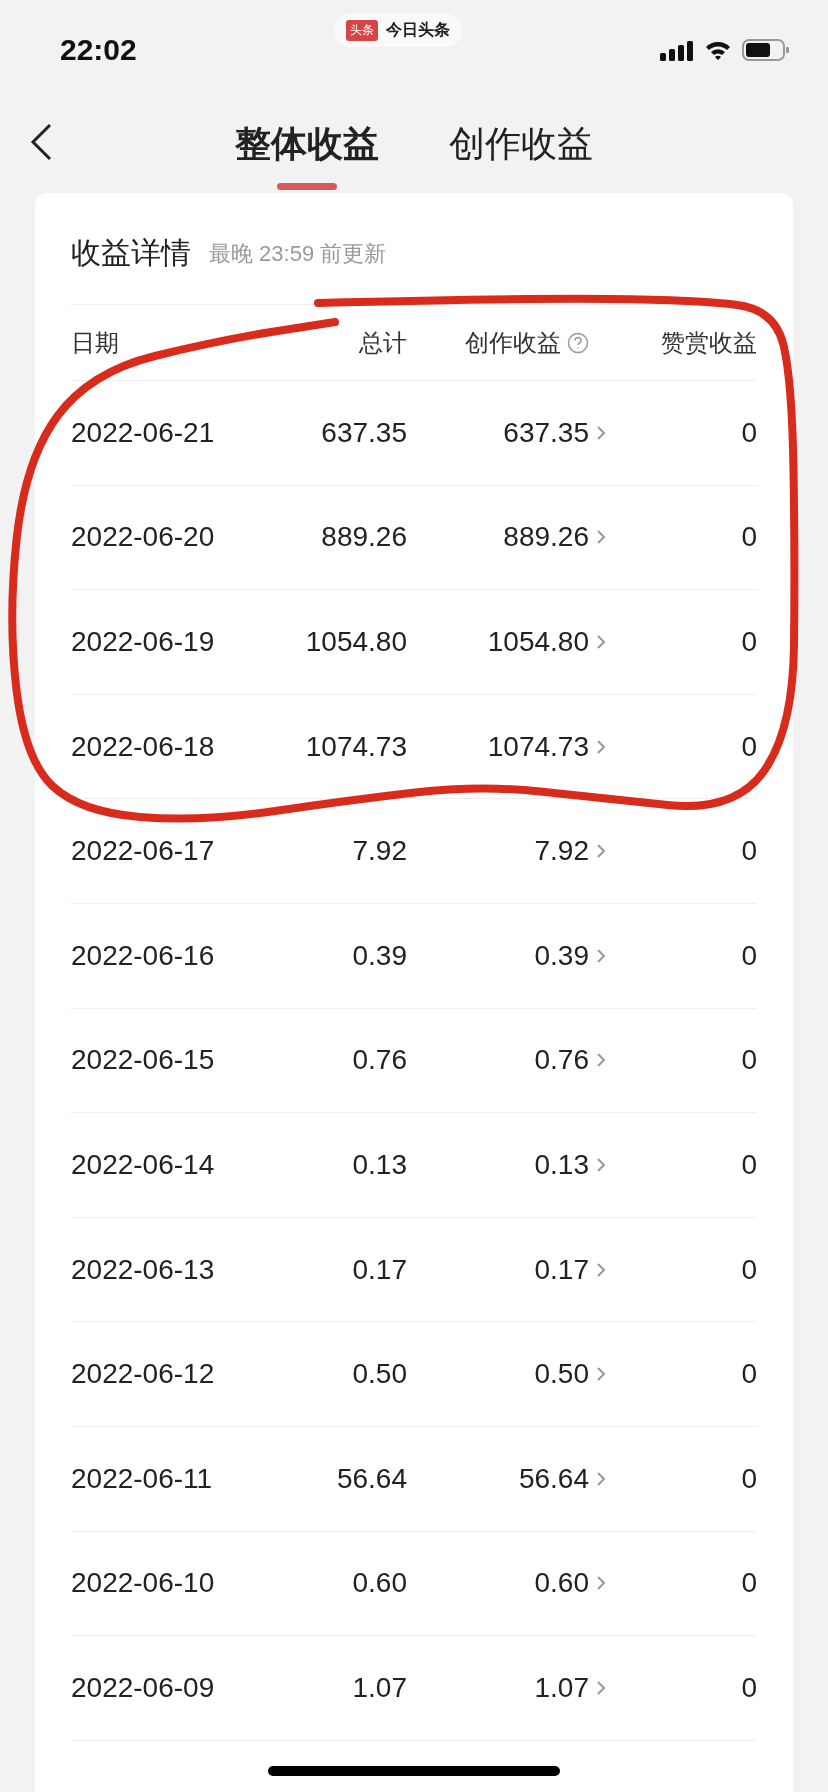 The image size is (828, 1792). What do you see at coordinates (561, 1164) in the screenshot?
I see `creative-income-cell: 0.13` at bounding box center [561, 1164].